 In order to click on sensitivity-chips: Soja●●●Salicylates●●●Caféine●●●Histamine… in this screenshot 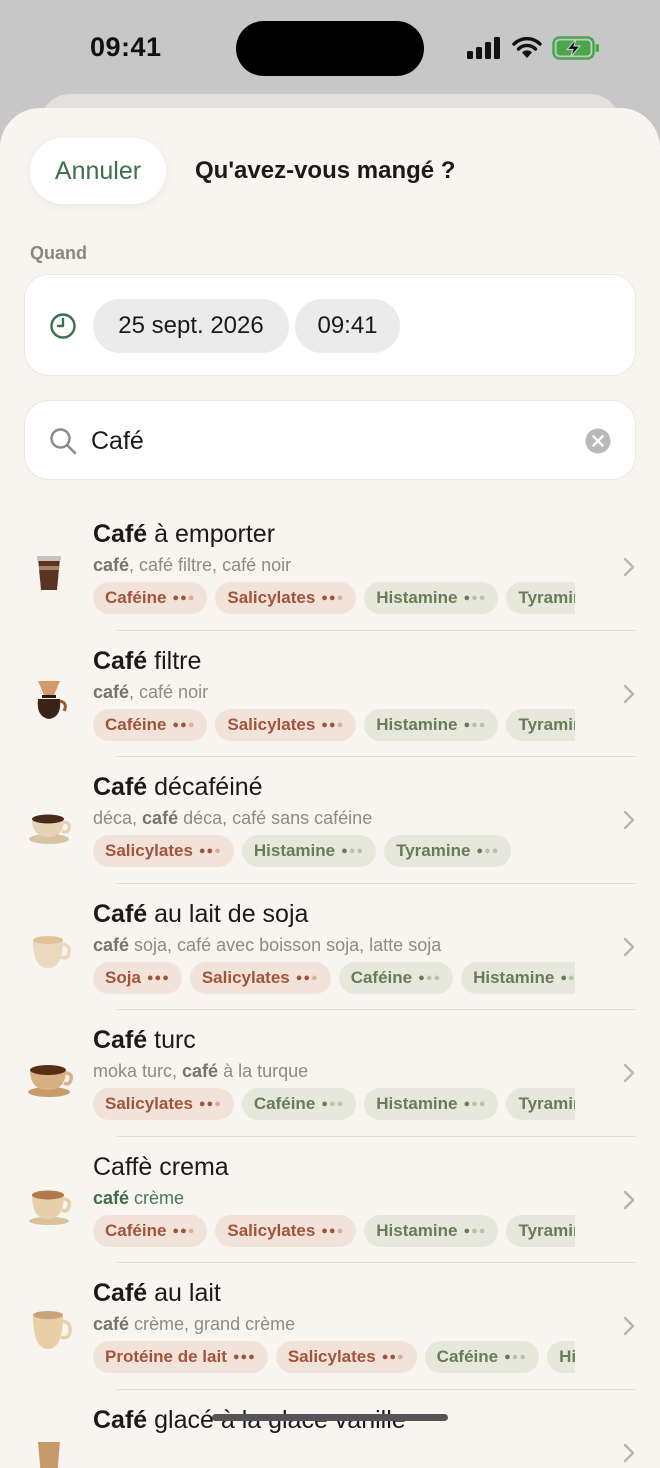, I will do `click(334, 979)`.